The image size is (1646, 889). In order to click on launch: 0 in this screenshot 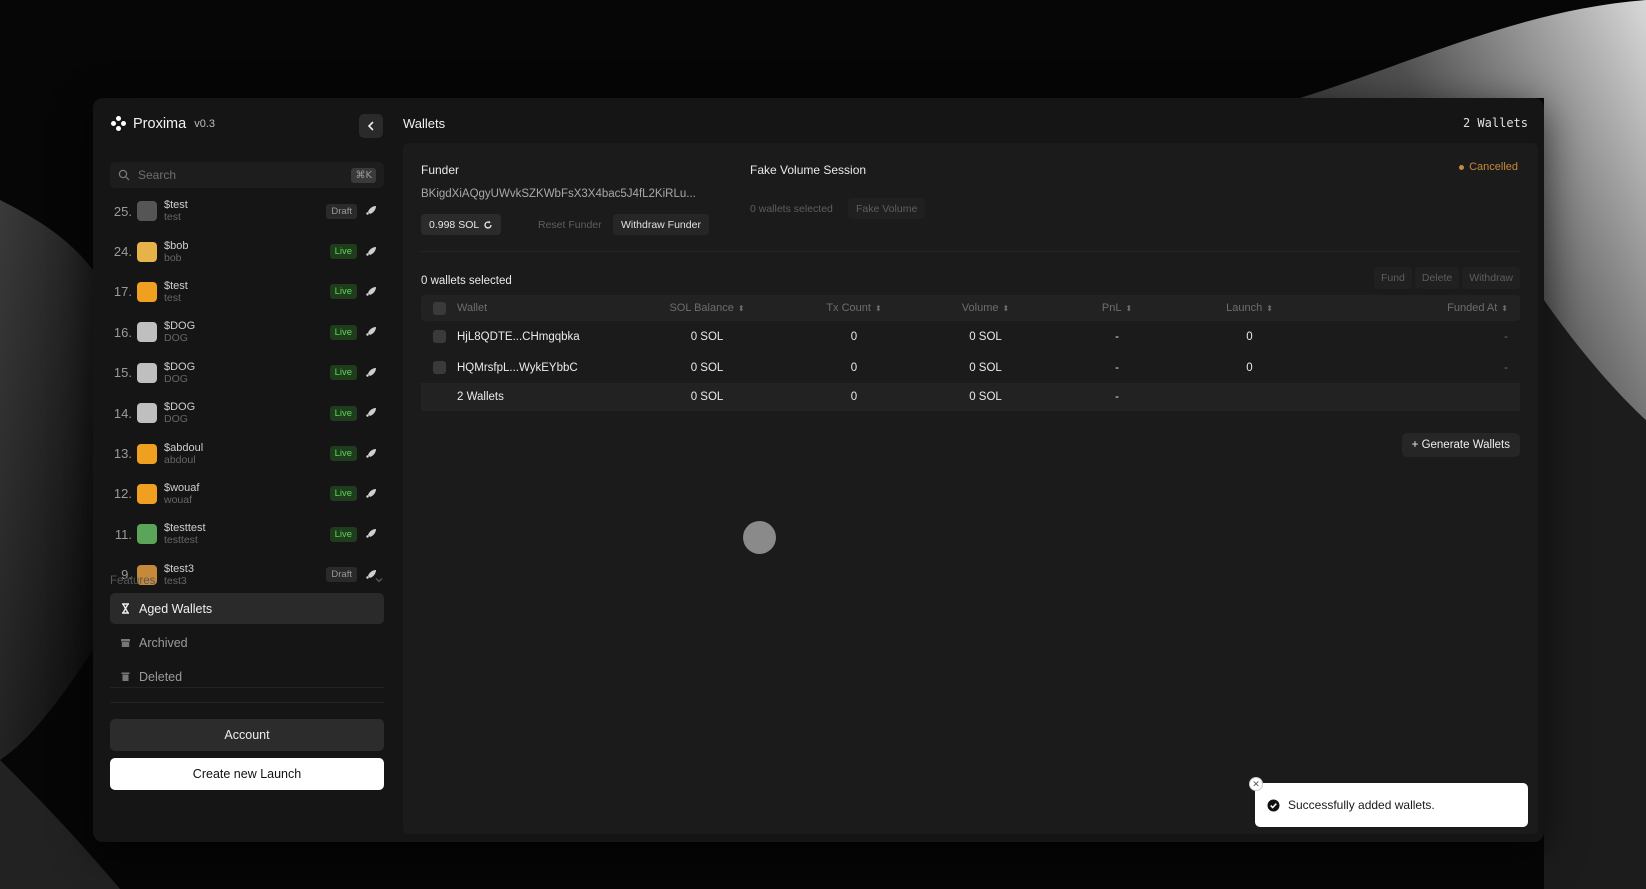, I will do `click(1249, 367)`.